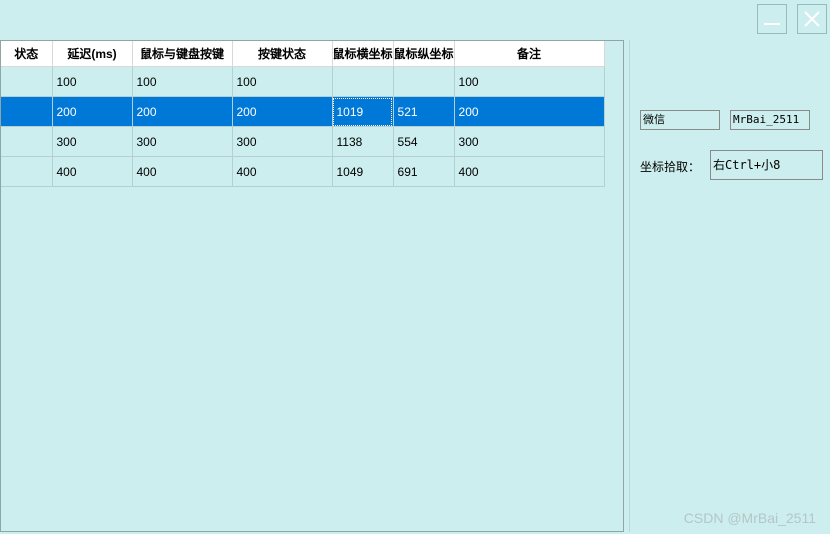 This screenshot has width=830, height=534. I want to click on close-icon, so click(812, 19).